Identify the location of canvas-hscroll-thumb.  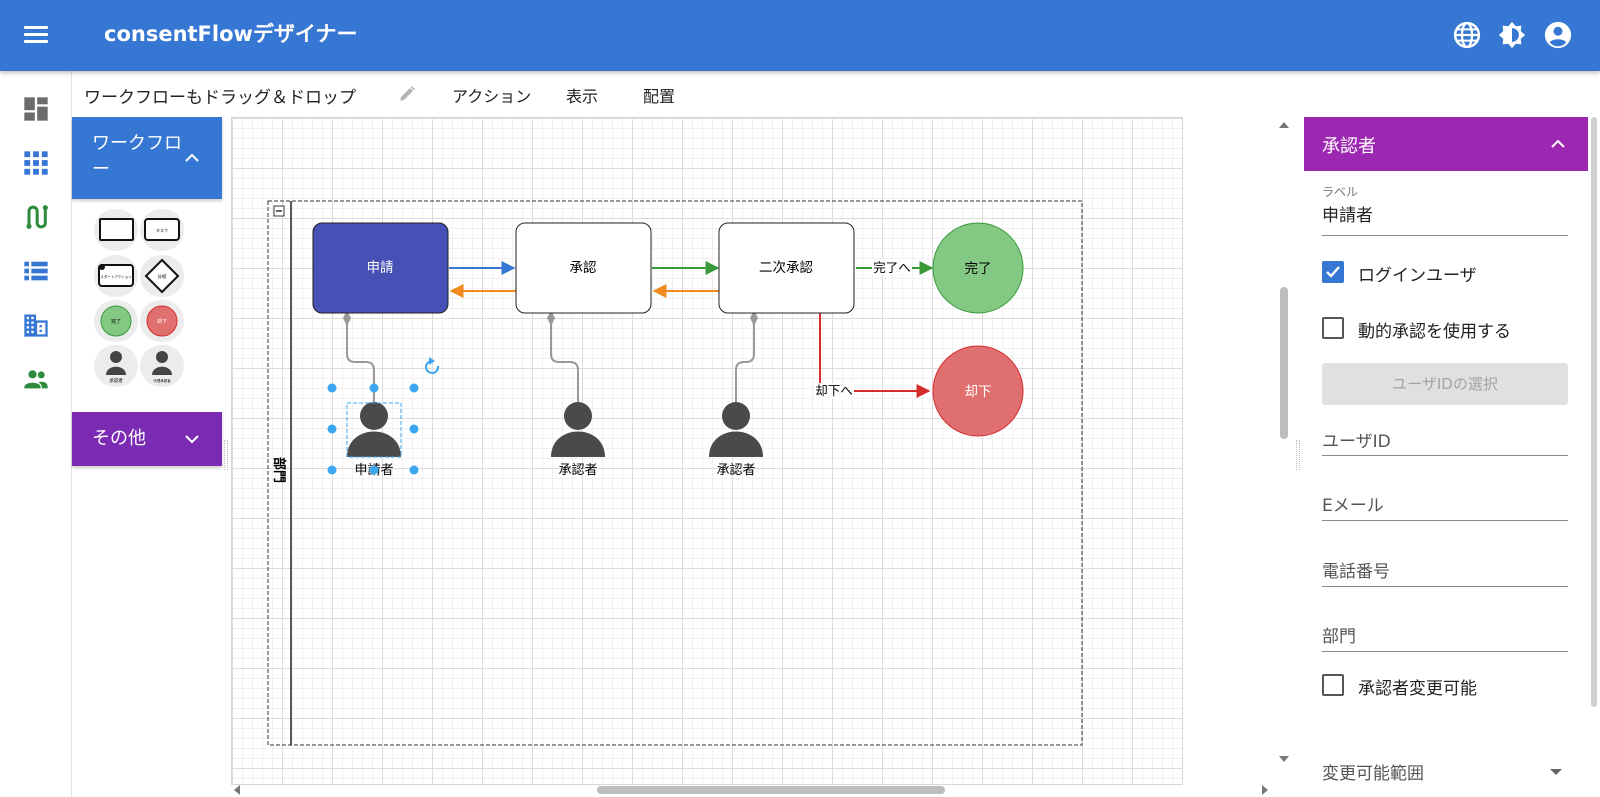
(771, 790).